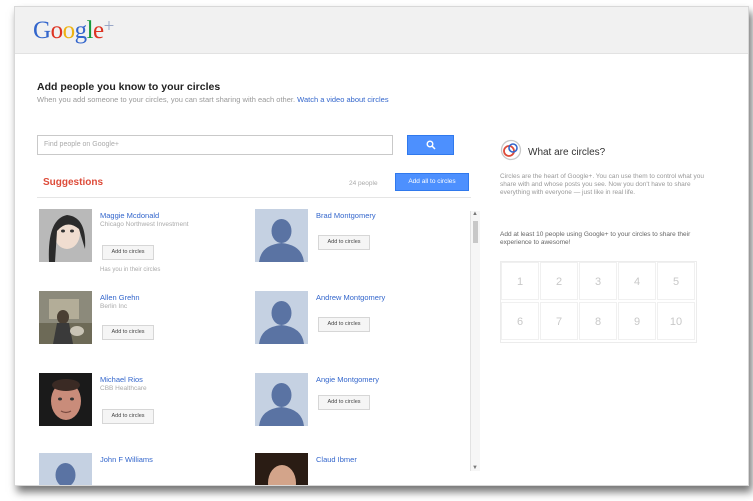 The width and height of the screenshot is (753, 501). I want to click on person-description: Berlin Inc, so click(114, 306).